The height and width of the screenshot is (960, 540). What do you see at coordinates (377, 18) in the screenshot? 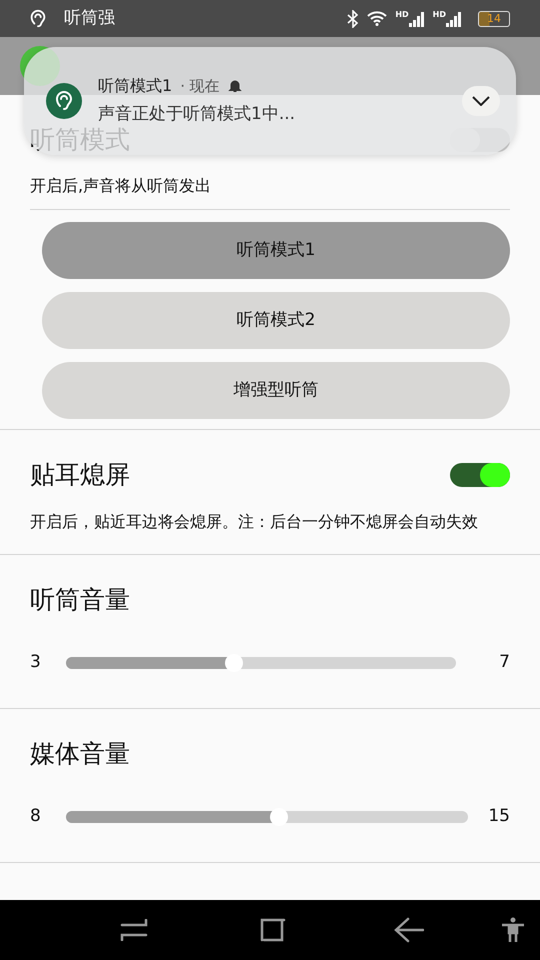
I see `wifi-icon` at bounding box center [377, 18].